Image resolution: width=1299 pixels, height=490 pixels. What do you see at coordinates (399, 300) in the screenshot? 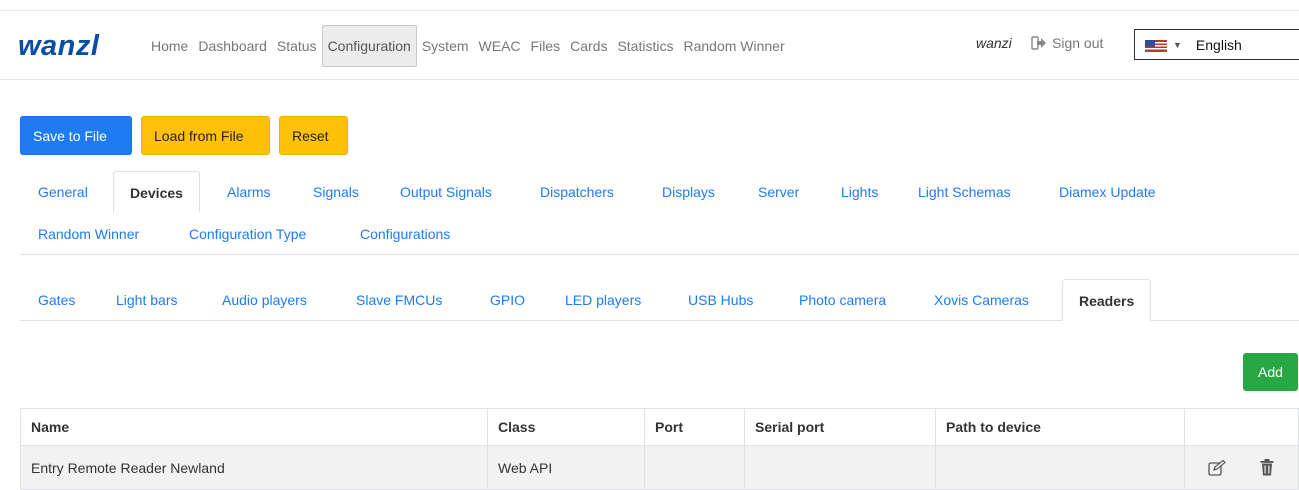
I see `subtab-slave-fmcus: Slave FMCUs` at bounding box center [399, 300].